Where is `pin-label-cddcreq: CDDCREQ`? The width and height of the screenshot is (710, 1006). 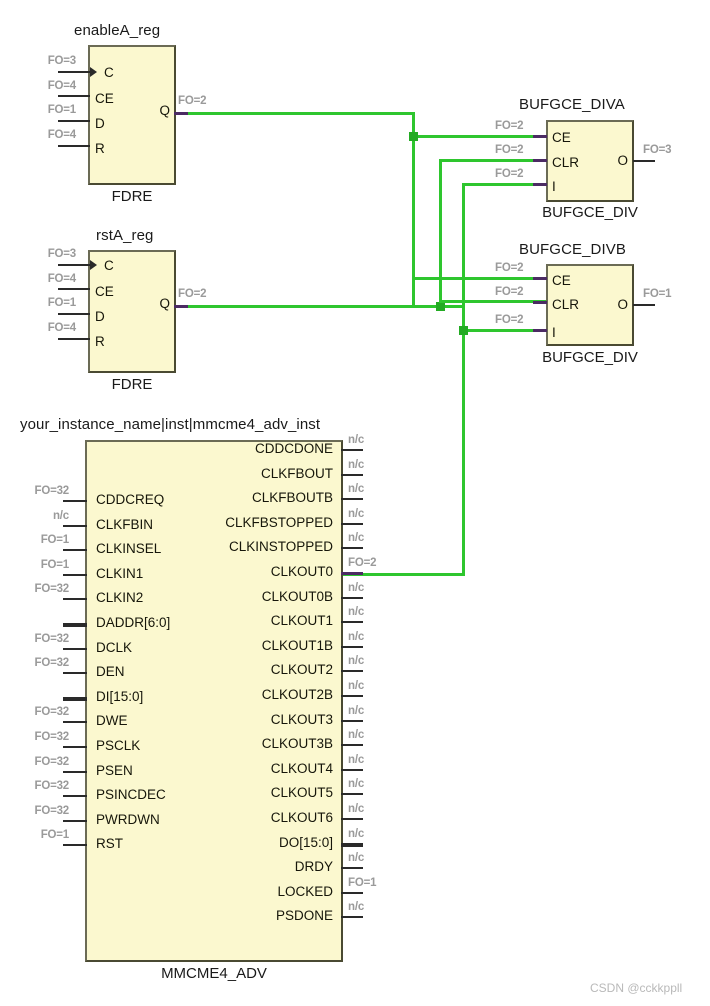 pin-label-cddcreq: CDDCREQ is located at coordinates (130, 499).